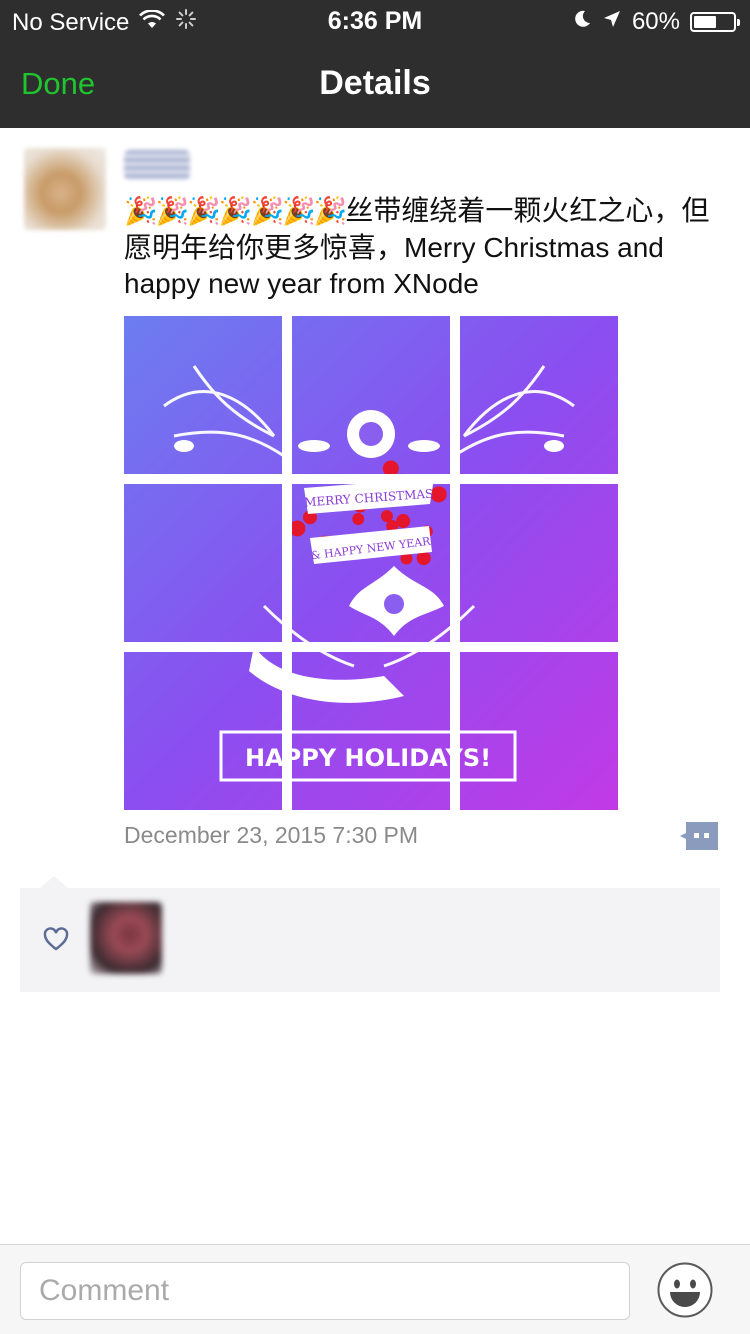 This screenshot has height=1334, width=750. Describe the element at coordinates (370, 934) in the screenshot. I see `likes-section` at that location.